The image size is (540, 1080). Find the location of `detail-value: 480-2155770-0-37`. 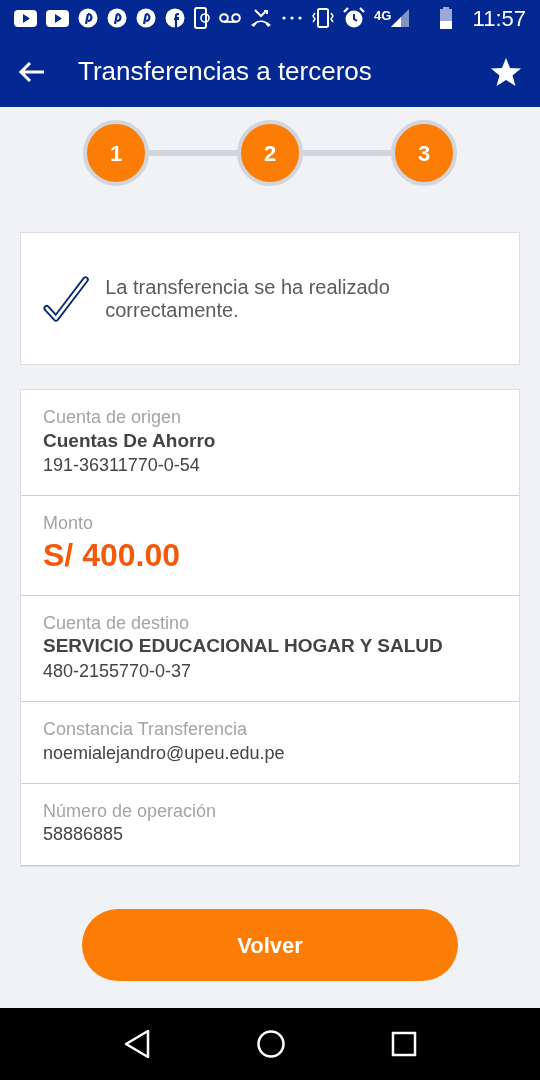

detail-value: 480-2155770-0-37 is located at coordinates (118, 671).